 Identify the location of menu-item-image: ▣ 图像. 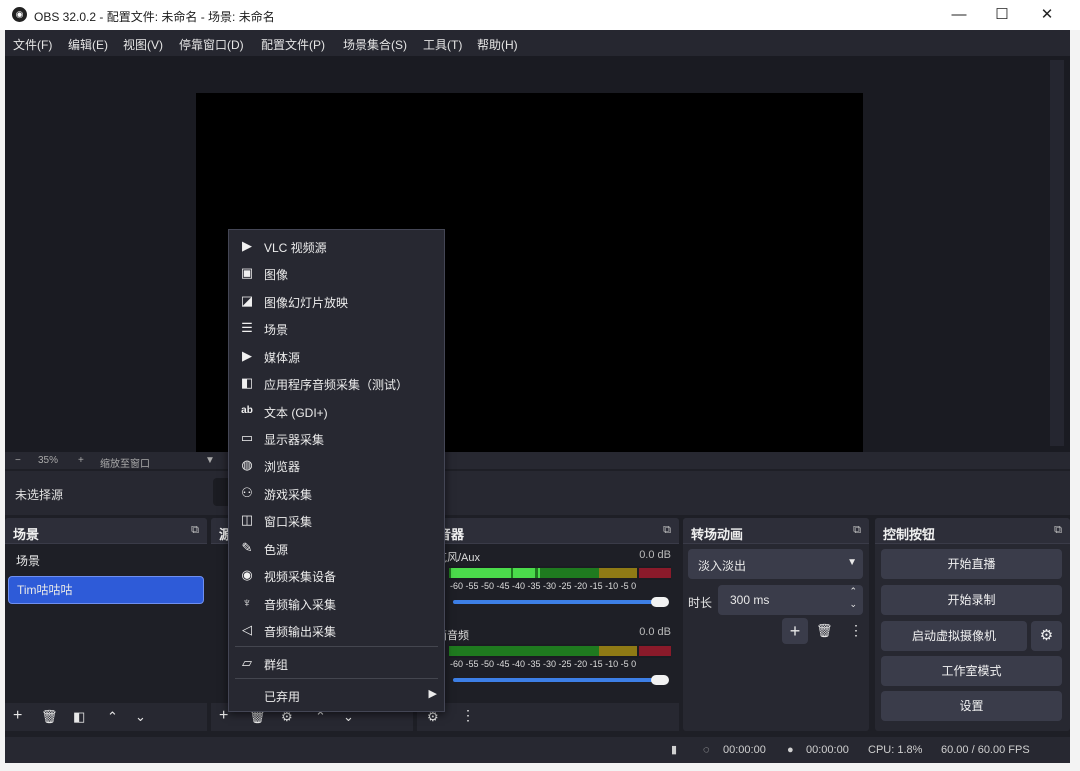
(336, 273).